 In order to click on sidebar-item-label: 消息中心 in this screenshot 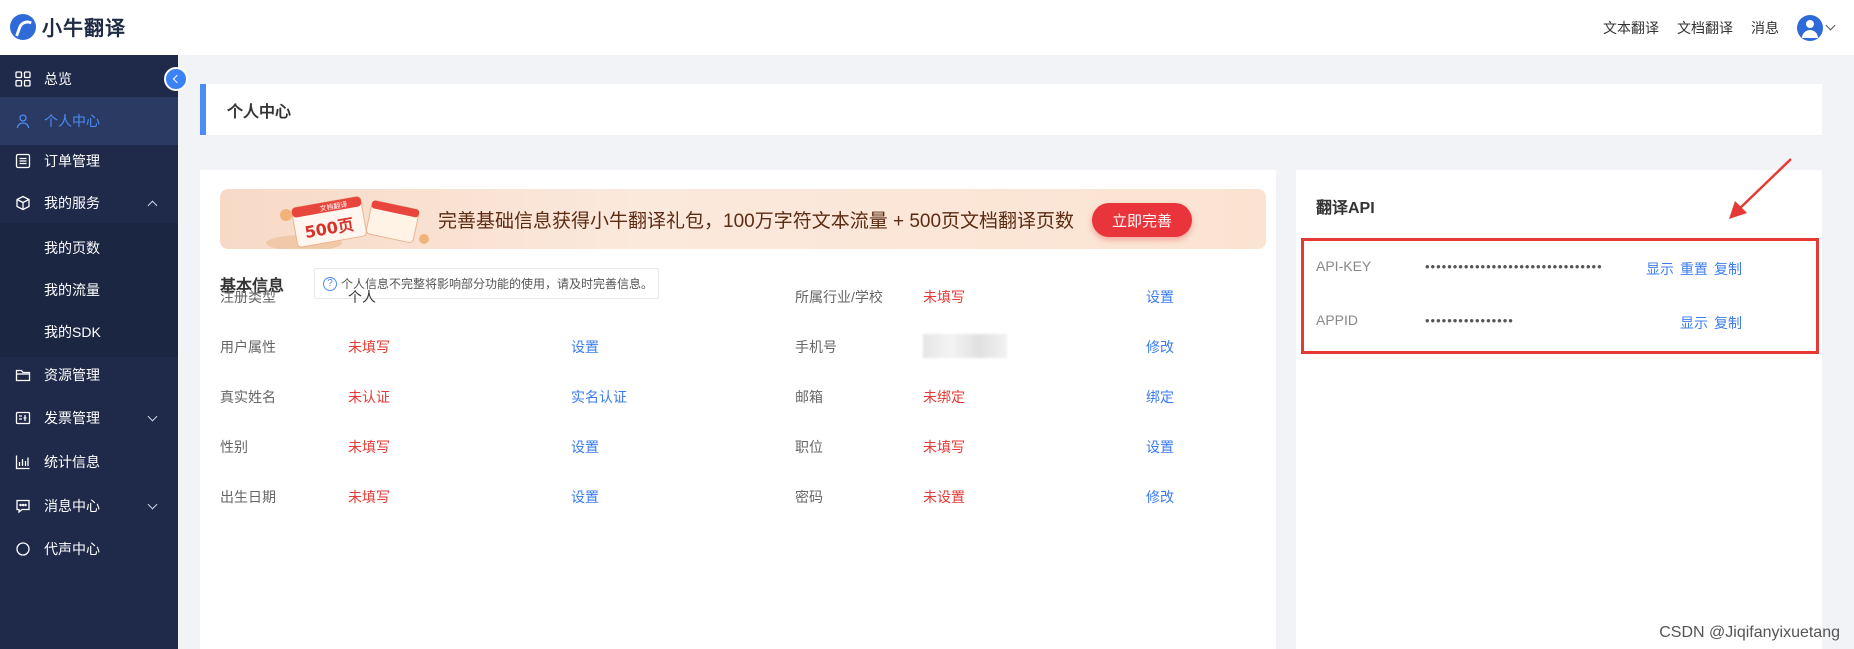, I will do `click(72, 506)`.